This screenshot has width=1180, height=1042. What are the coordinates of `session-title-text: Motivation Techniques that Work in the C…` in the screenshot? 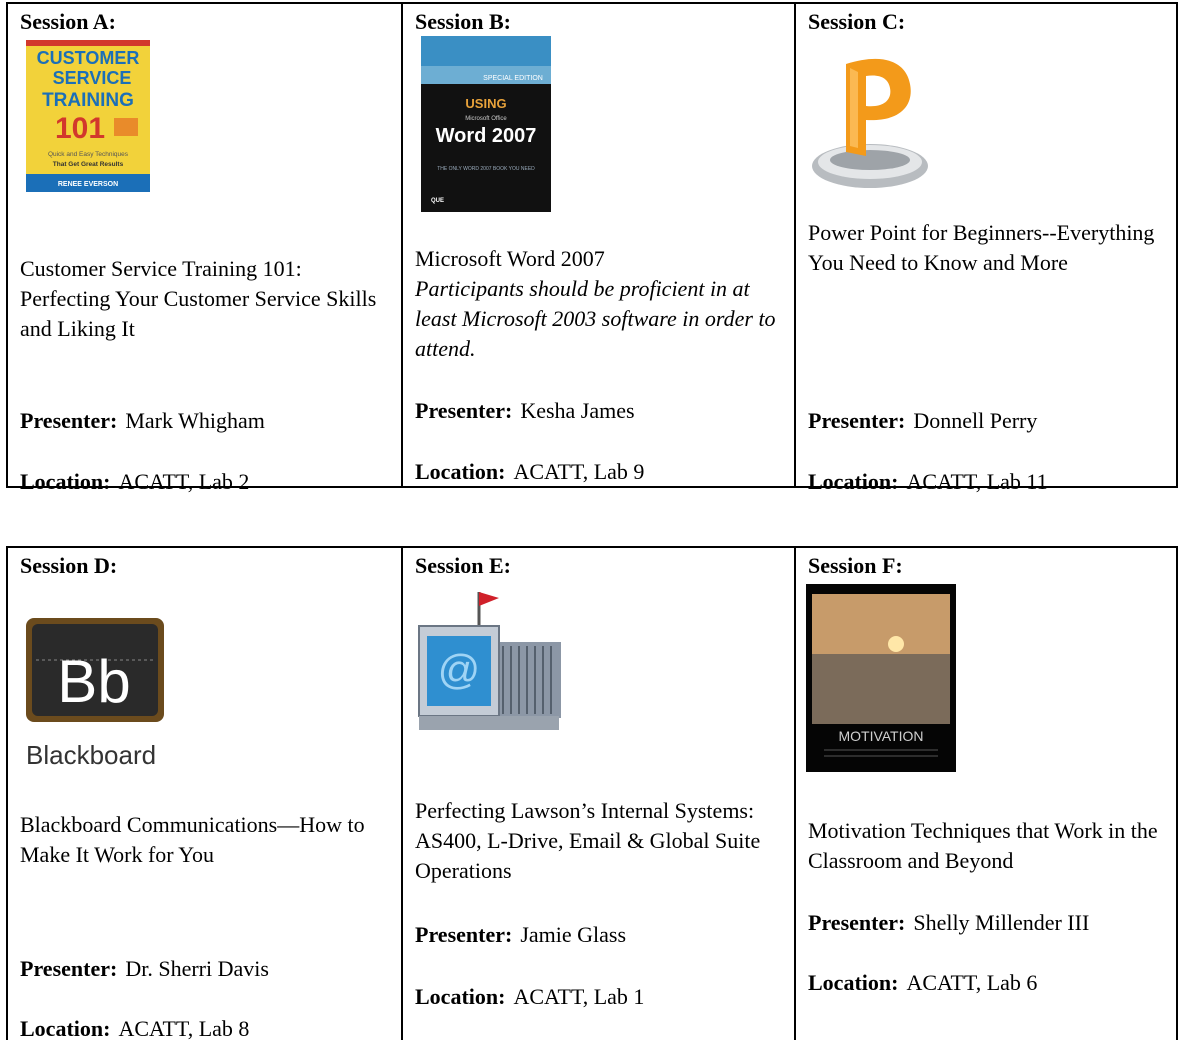 It's located at (983, 845).